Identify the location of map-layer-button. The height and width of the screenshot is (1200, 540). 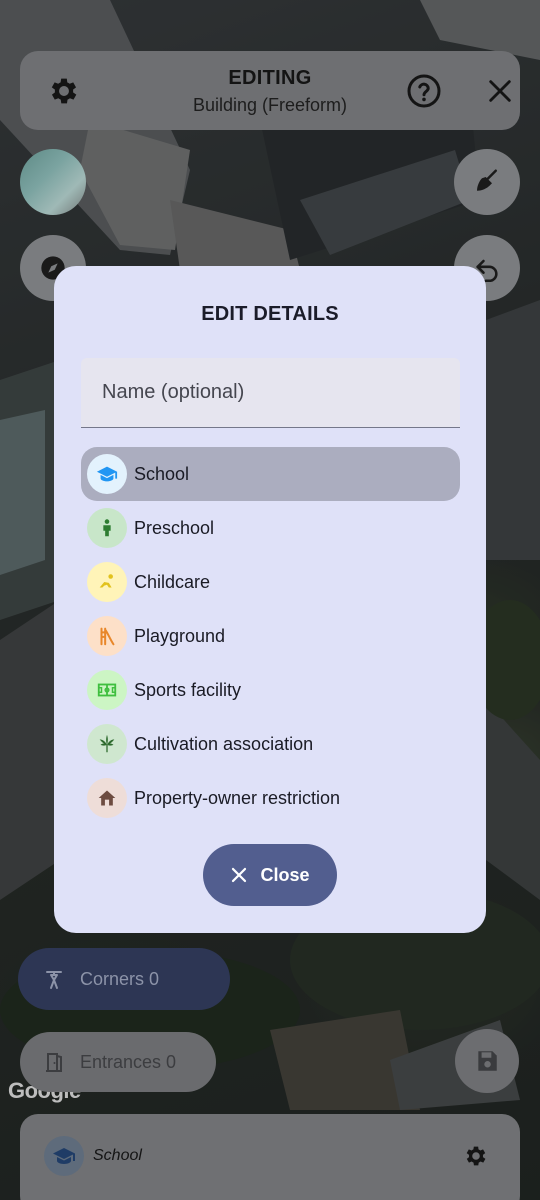
(53, 182).